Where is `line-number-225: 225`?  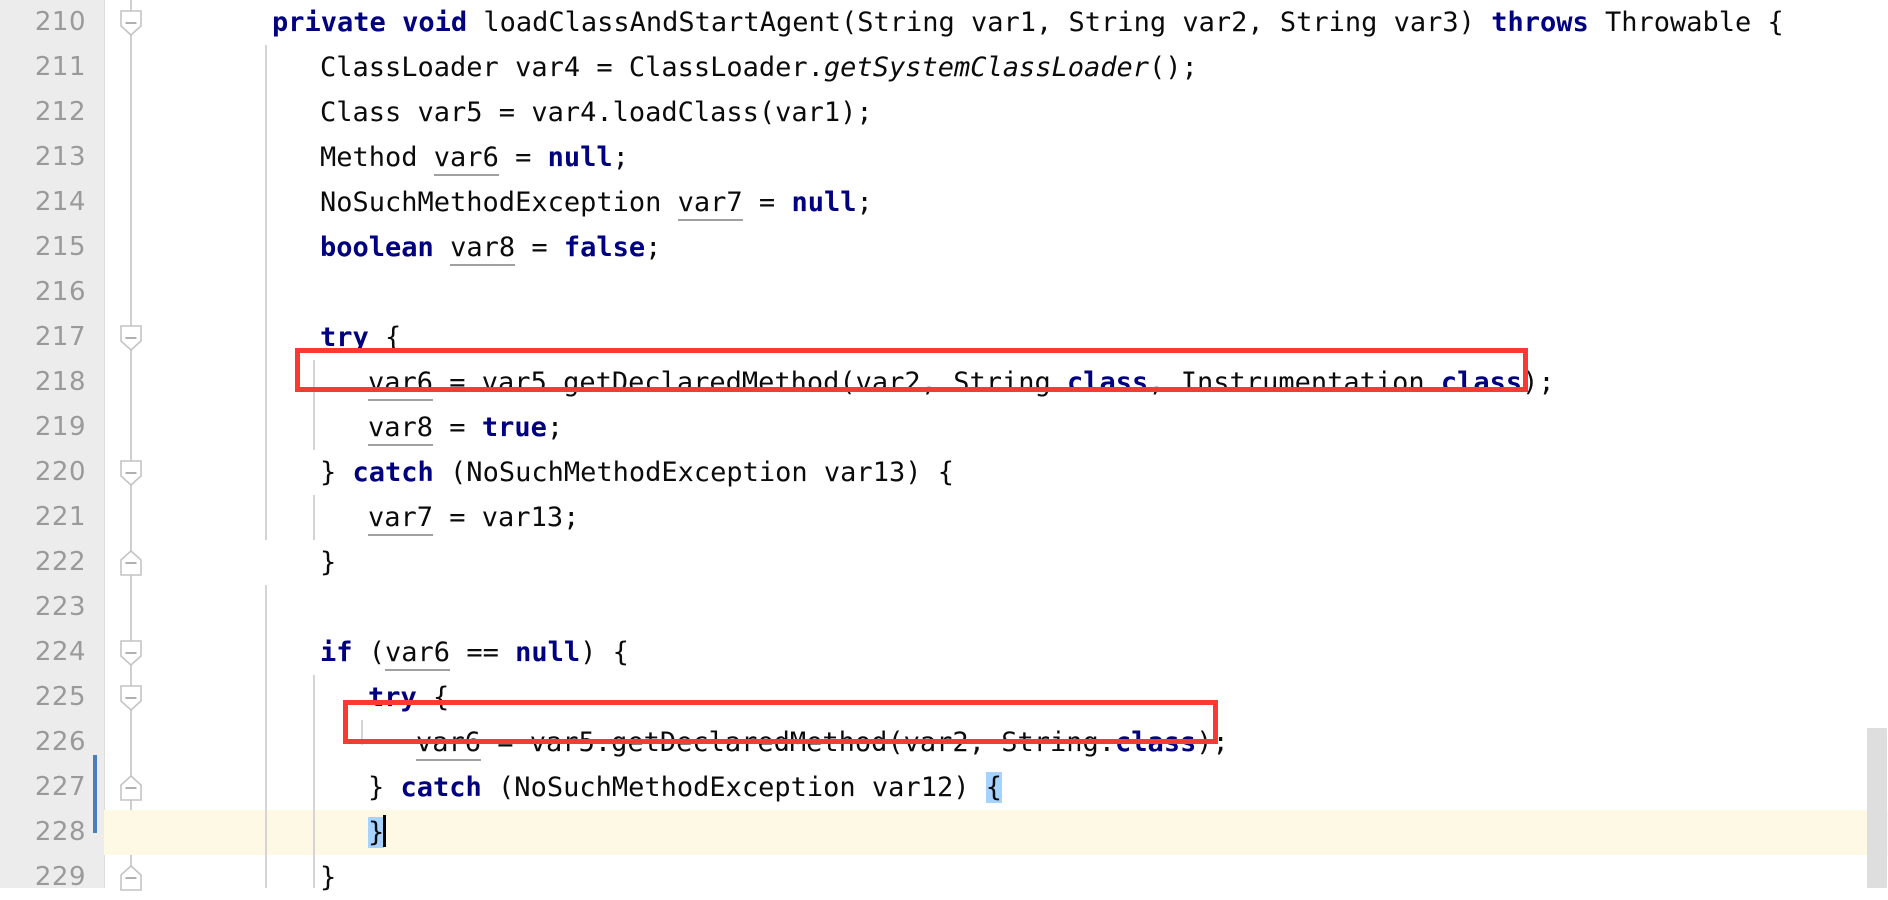 line-number-225: 225 is located at coordinates (43, 697).